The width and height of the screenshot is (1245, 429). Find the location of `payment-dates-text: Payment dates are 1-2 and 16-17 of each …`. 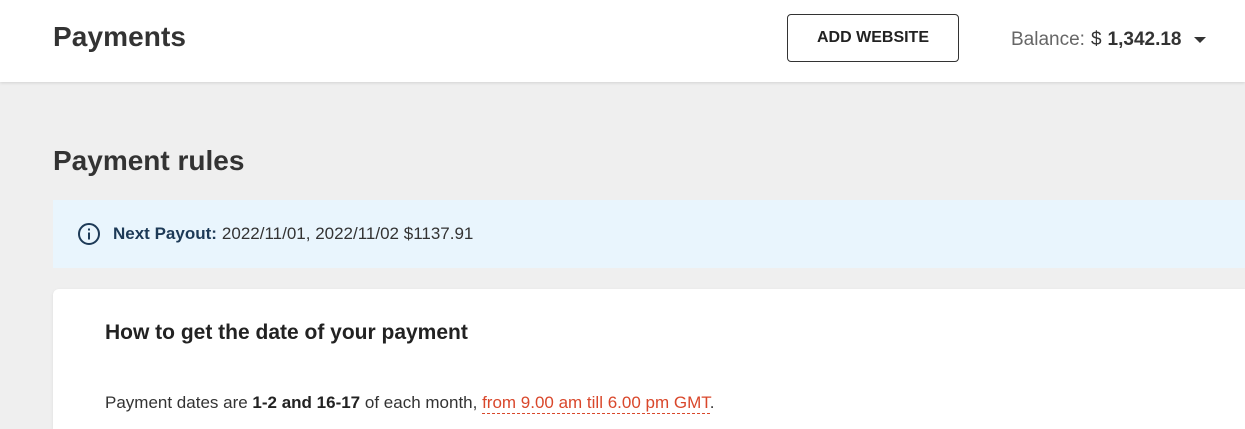

payment-dates-text: Payment dates are 1-2 and 16-17 of each … is located at coordinates (410, 403).